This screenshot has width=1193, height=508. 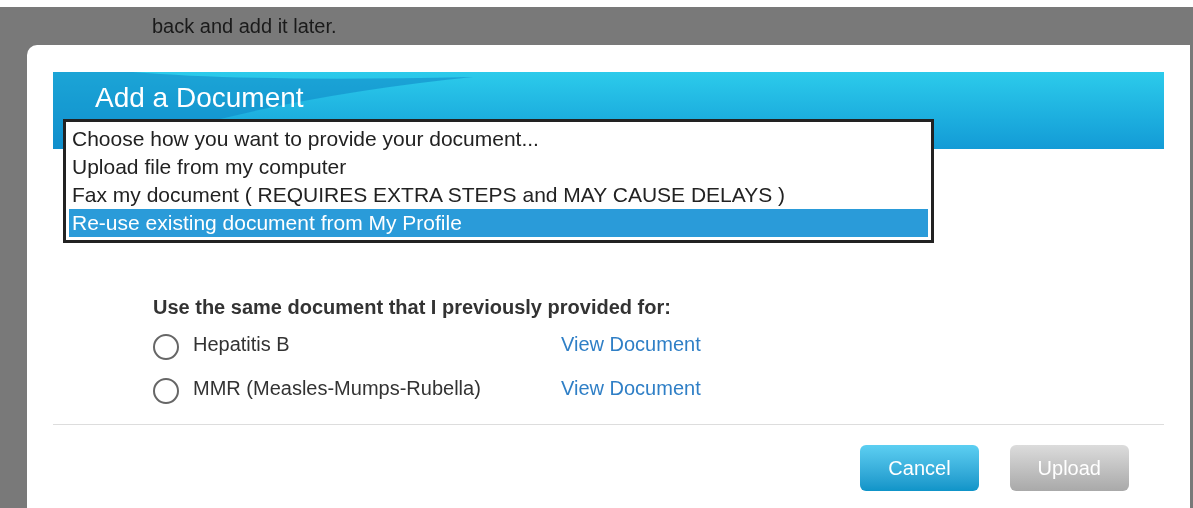 I want to click on document-name: Hepatitis B, so click(x=242, y=344).